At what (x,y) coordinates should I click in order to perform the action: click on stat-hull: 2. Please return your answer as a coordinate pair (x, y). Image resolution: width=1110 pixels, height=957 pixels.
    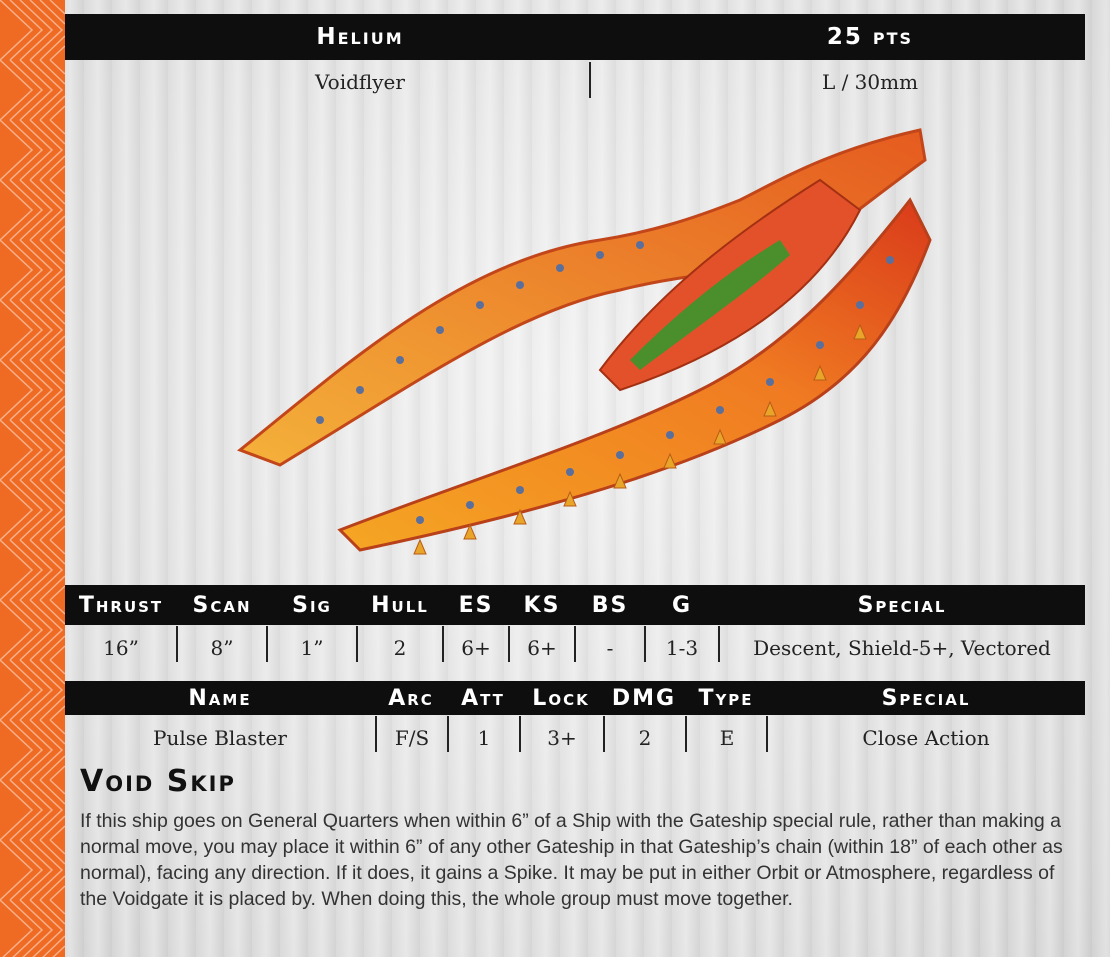
    Looking at the image, I should click on (400, 648).